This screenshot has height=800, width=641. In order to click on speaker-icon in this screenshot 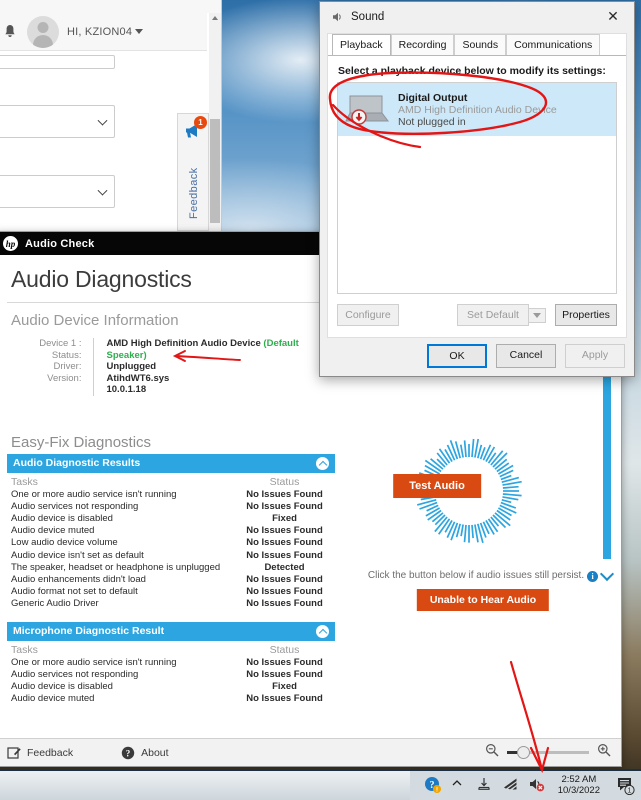, I will do `click(336, 17)`.